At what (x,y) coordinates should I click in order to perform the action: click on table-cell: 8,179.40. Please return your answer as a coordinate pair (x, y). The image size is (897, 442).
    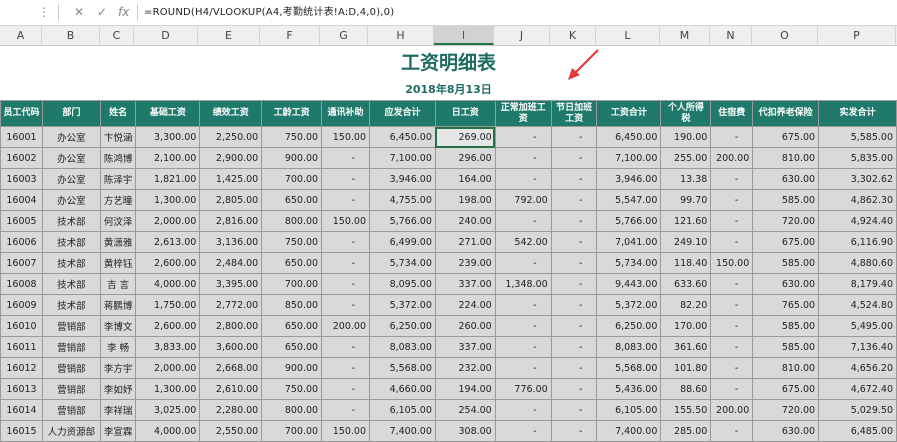
    Looking at the image, I should click on (857, 284).